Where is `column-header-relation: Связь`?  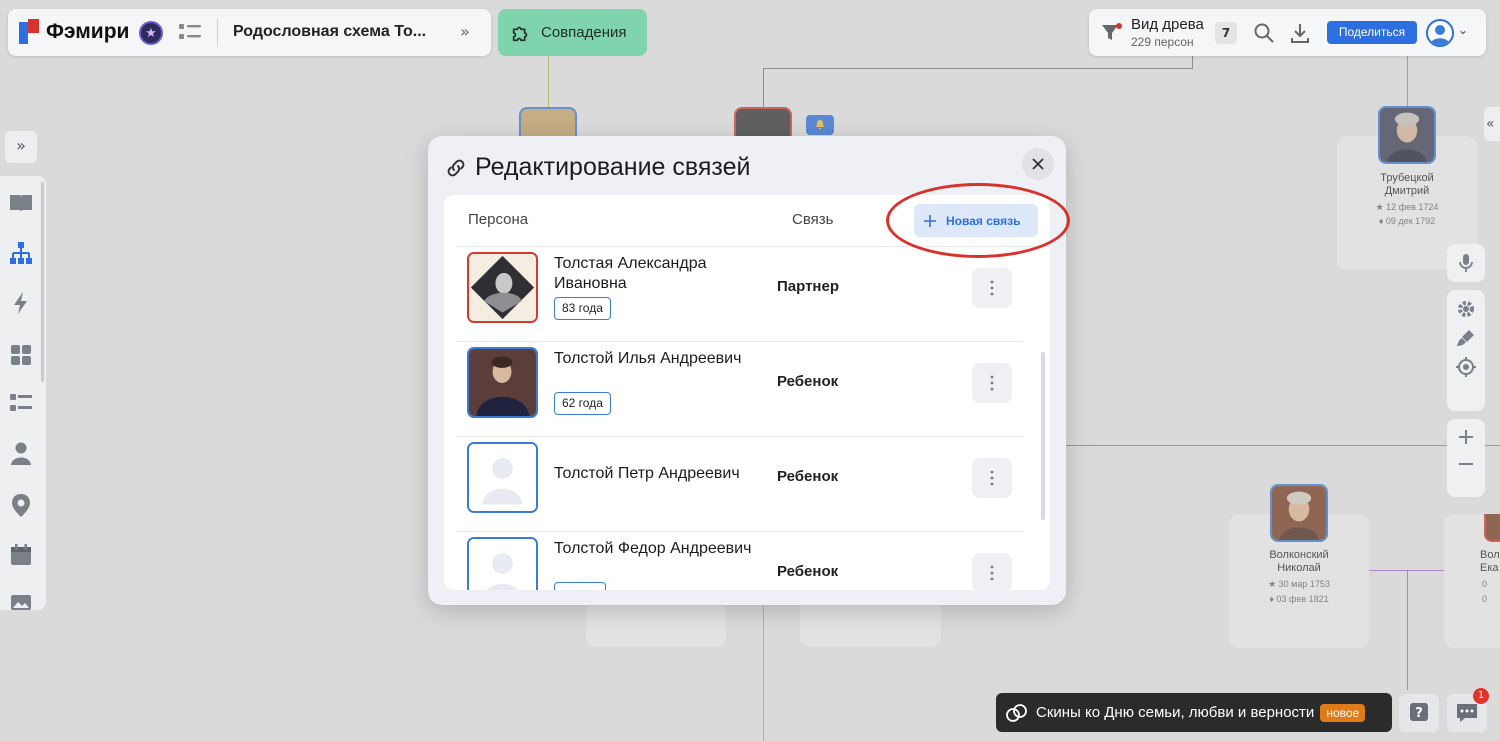
column-header-relation: Связь is located at coordinates (813, 219).